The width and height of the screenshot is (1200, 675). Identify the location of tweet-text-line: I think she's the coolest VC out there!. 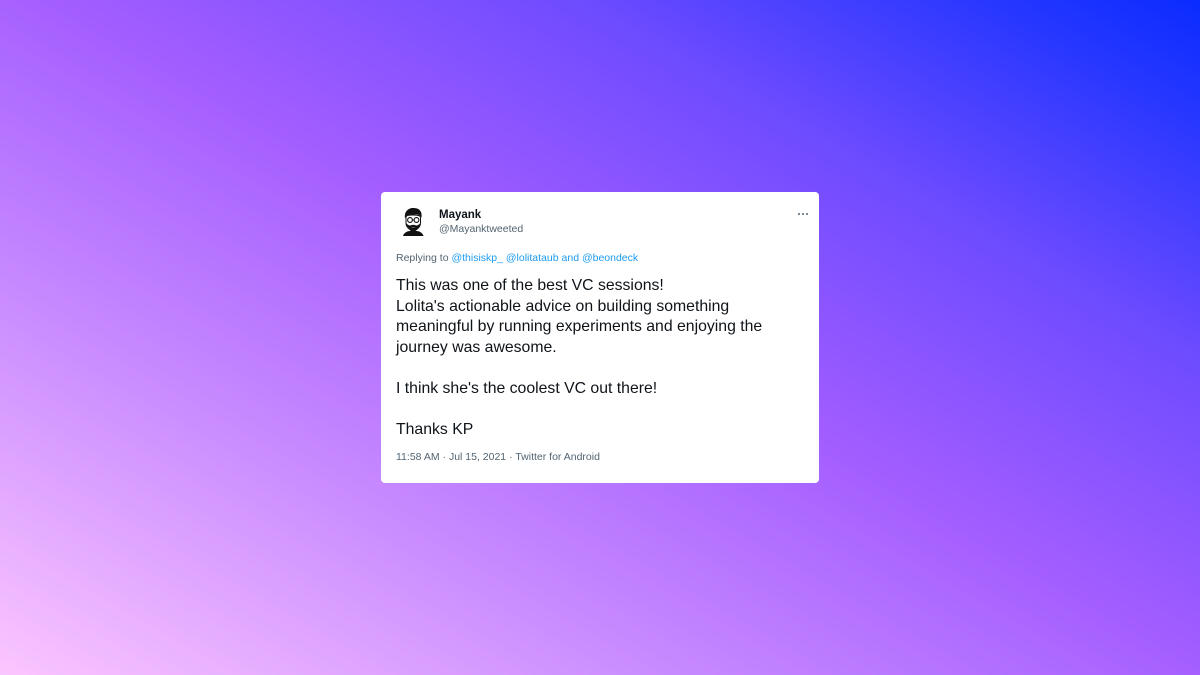
(527, 388).